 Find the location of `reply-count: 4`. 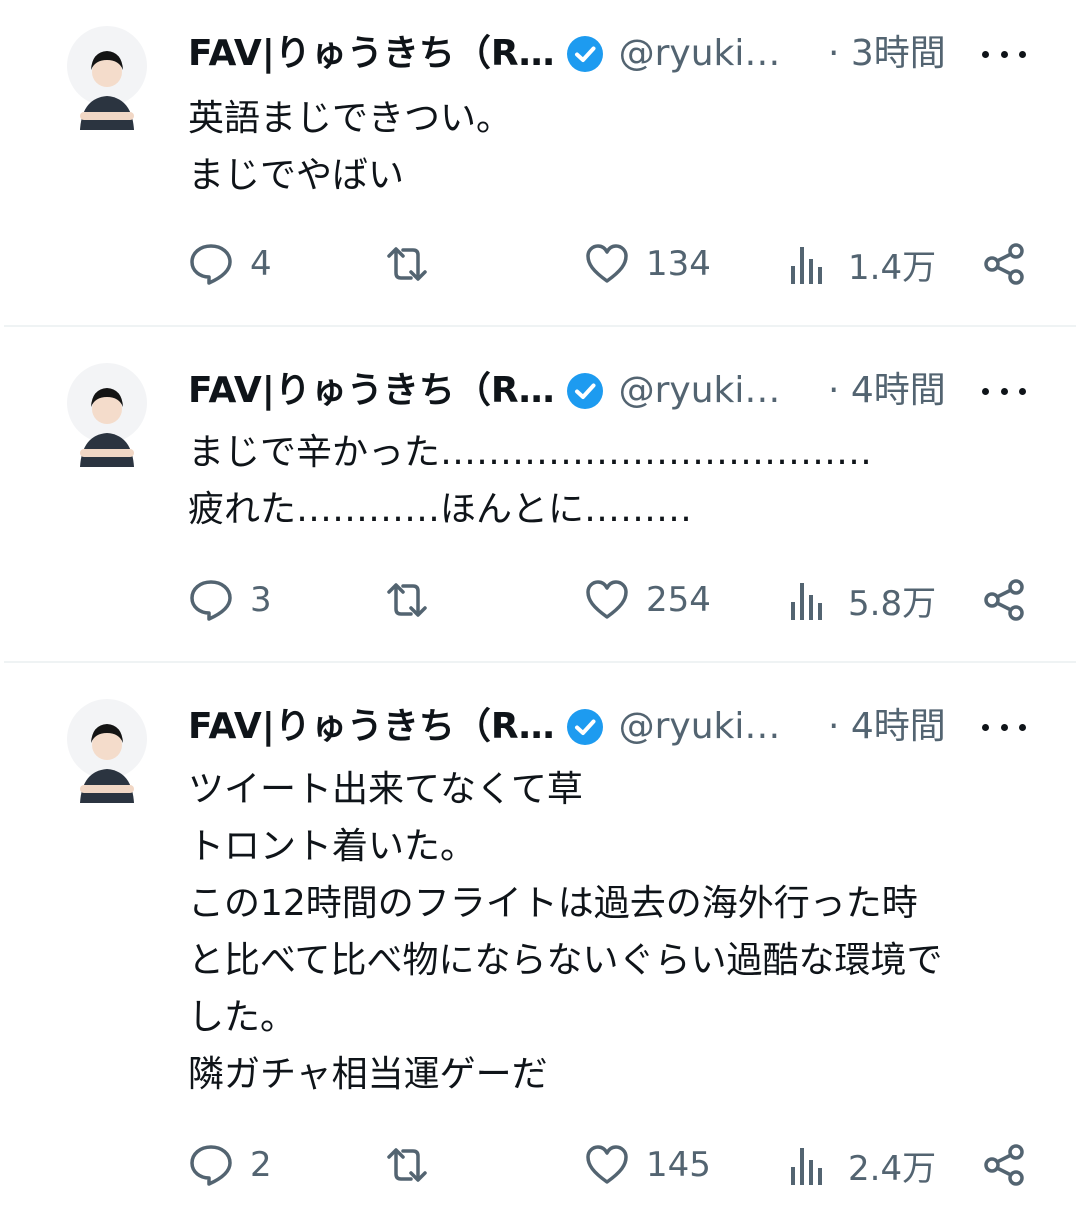

reply-count: 4 is located at coordinates (261, 264).